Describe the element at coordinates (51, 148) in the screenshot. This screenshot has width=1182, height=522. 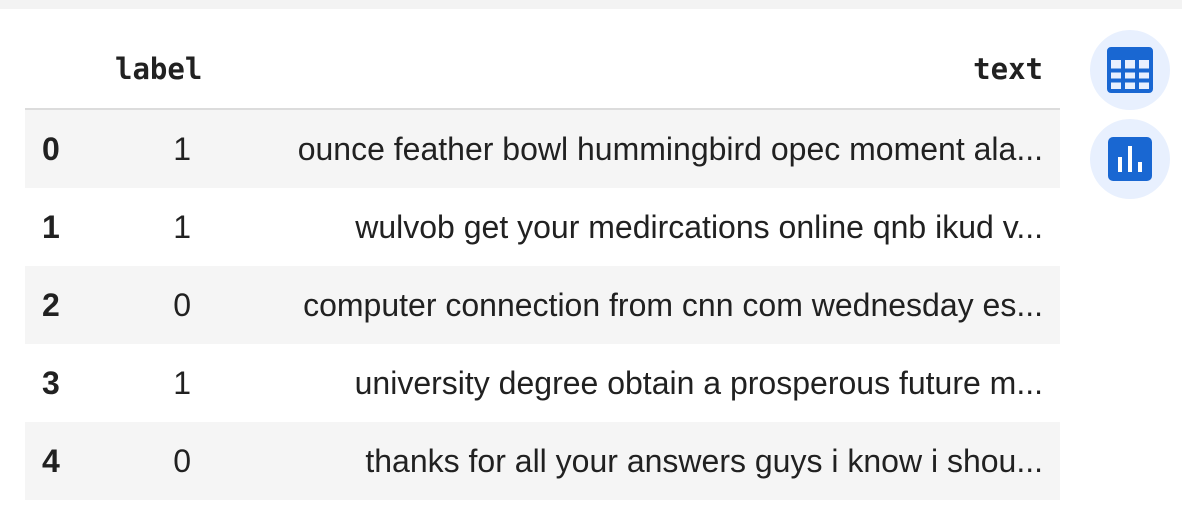
I see `row-index: 0` at that location.